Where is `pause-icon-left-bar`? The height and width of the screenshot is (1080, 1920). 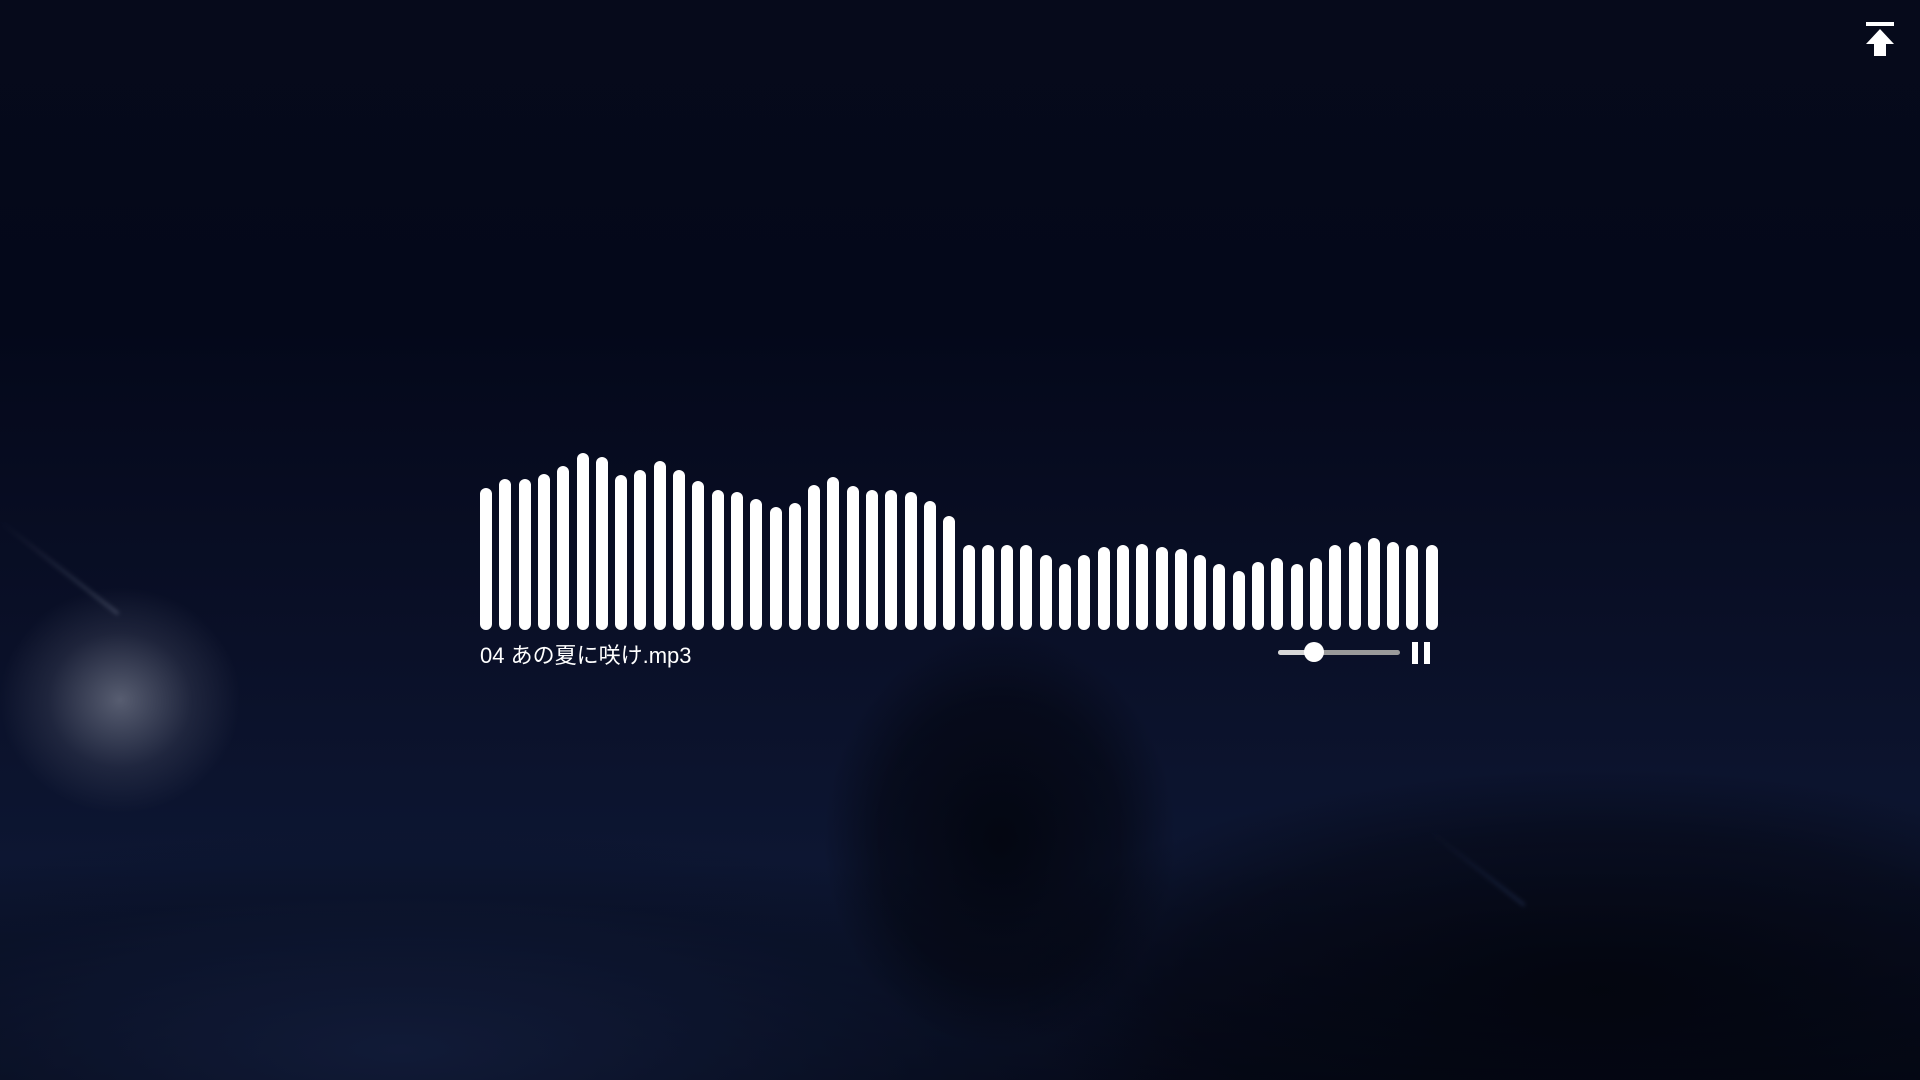 pause-icon-left-bar is located at coordinates (1415, 653).